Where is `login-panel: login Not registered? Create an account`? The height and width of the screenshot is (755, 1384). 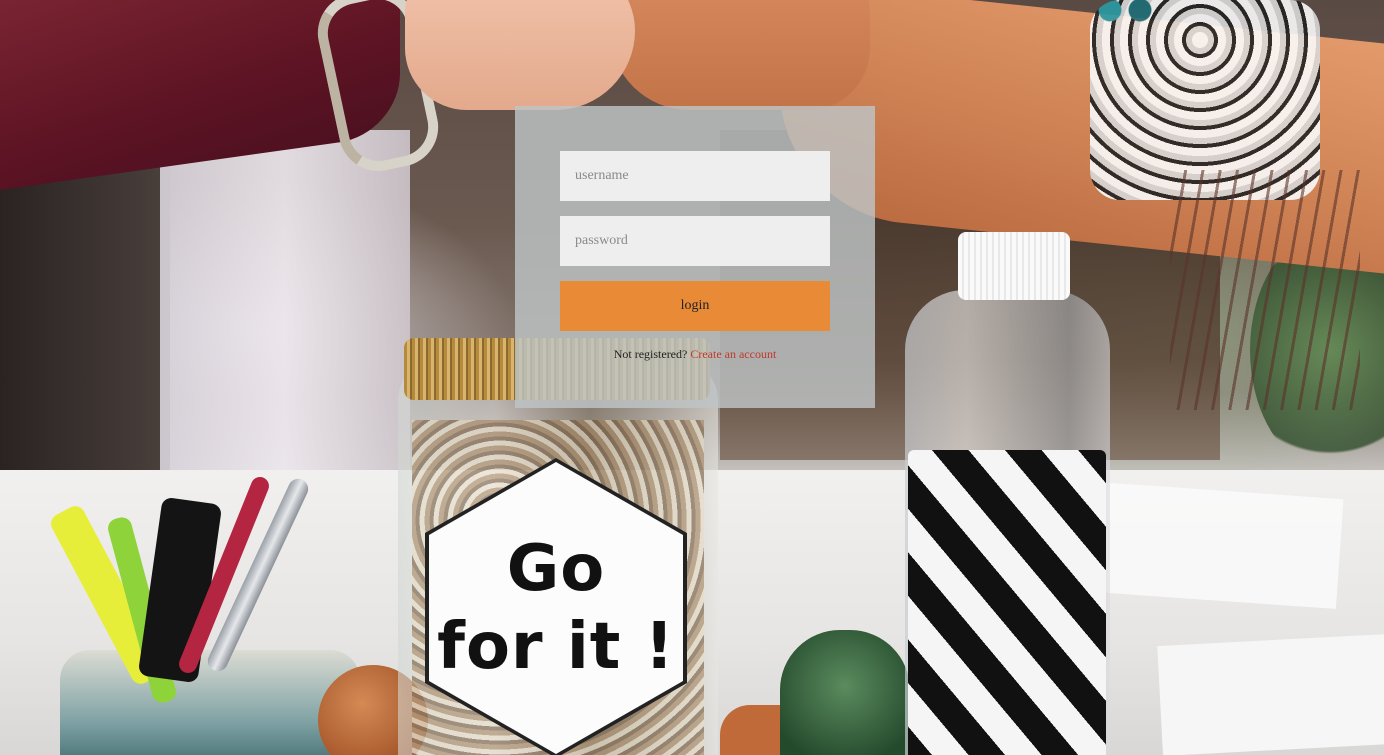 login-panel: login Not registered? Create an account is located at coordinates (695, 257).